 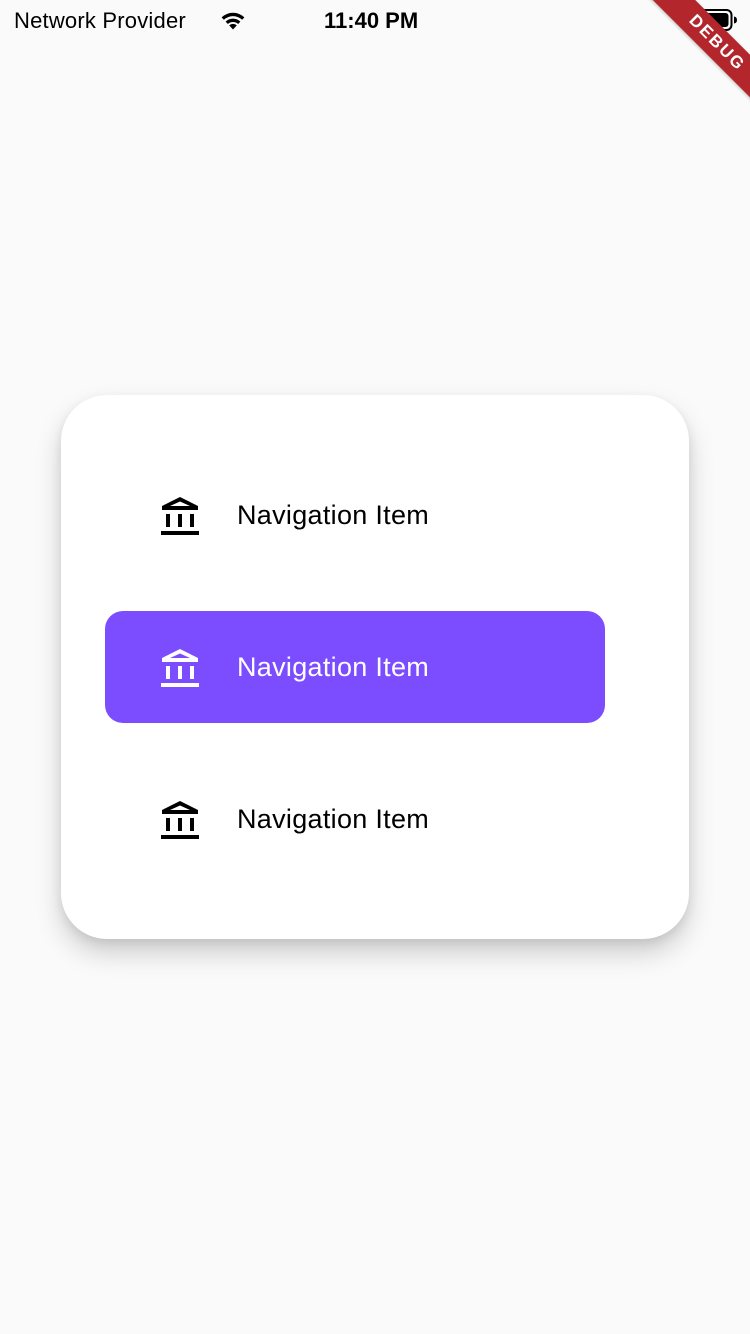 What do you see at coordinates (371, 20) in the screenshot?
I see `status-time: 11:40 PM` at bounding box center [371, 20].